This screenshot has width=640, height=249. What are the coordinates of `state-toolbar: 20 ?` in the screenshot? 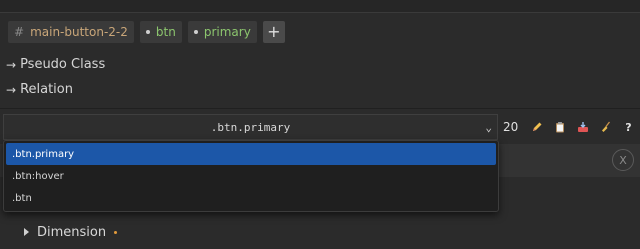 It's located at (571, 127).